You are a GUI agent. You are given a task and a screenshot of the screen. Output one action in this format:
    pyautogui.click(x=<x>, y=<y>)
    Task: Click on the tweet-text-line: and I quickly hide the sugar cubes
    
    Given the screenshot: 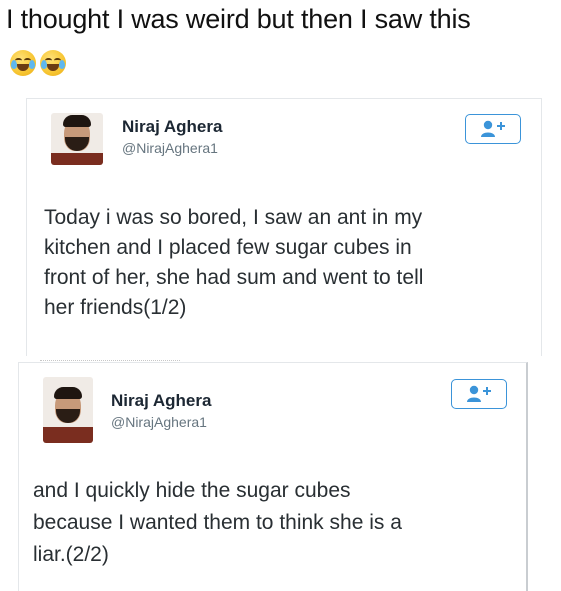 What is the action you would take?
    pyautogui.click(x=192, y=490)
    